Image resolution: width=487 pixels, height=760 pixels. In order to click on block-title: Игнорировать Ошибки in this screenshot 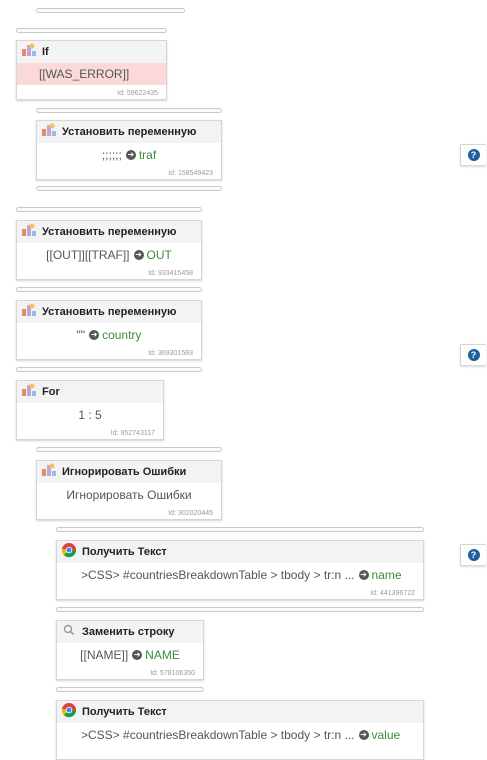, I will do `click(124, 472)`.